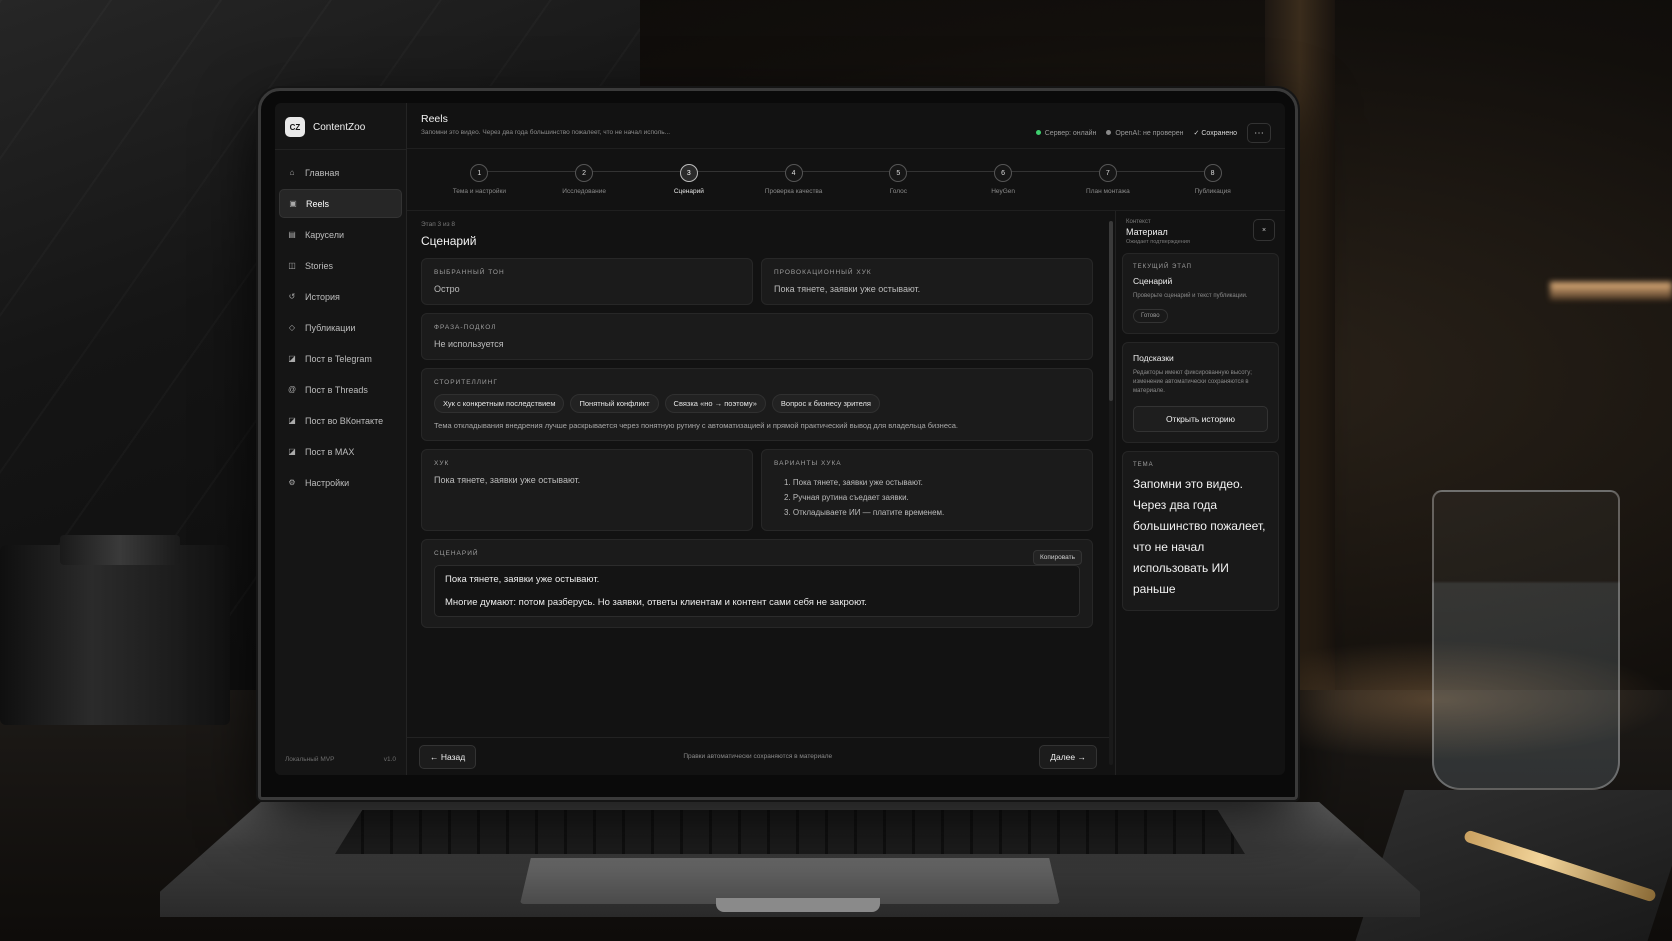 The image size is (1672, 941). What do you see at coordinates (340, 420) in the screenshot?
I see `sidebar-item-vk: ◪ Пост во ВКонтакте` at bounding box center [340, 420].